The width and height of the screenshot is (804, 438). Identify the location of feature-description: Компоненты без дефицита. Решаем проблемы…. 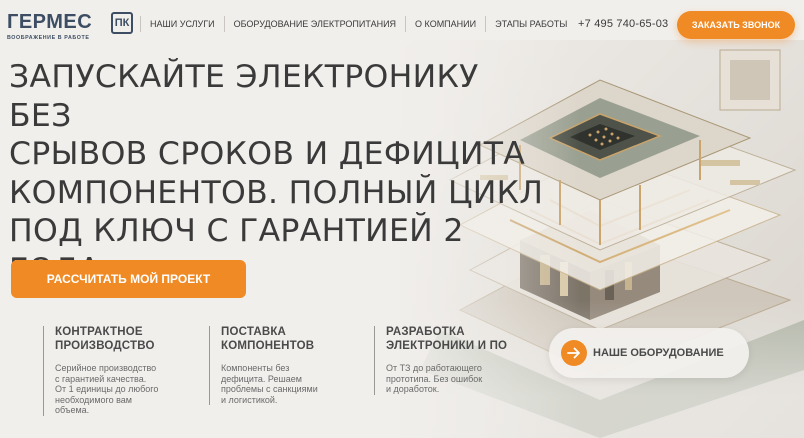
(269, 384).